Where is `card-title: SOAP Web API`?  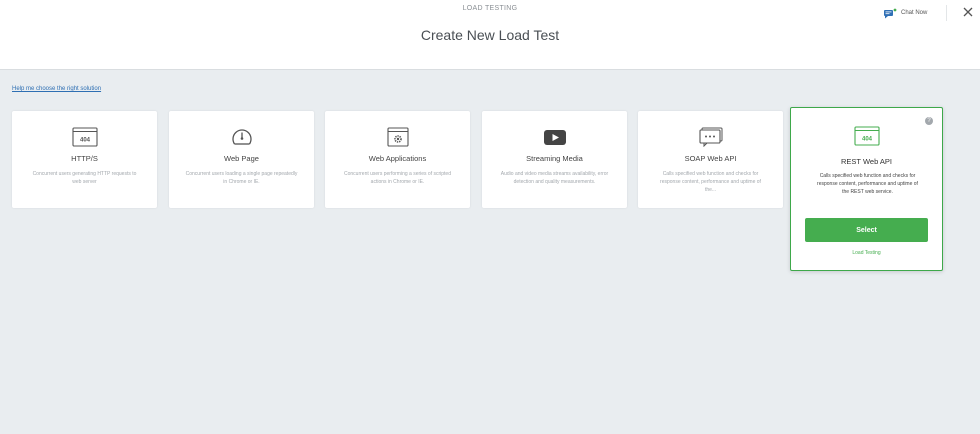 card-title: SOAP Web API is located at coordinates (710, 158).